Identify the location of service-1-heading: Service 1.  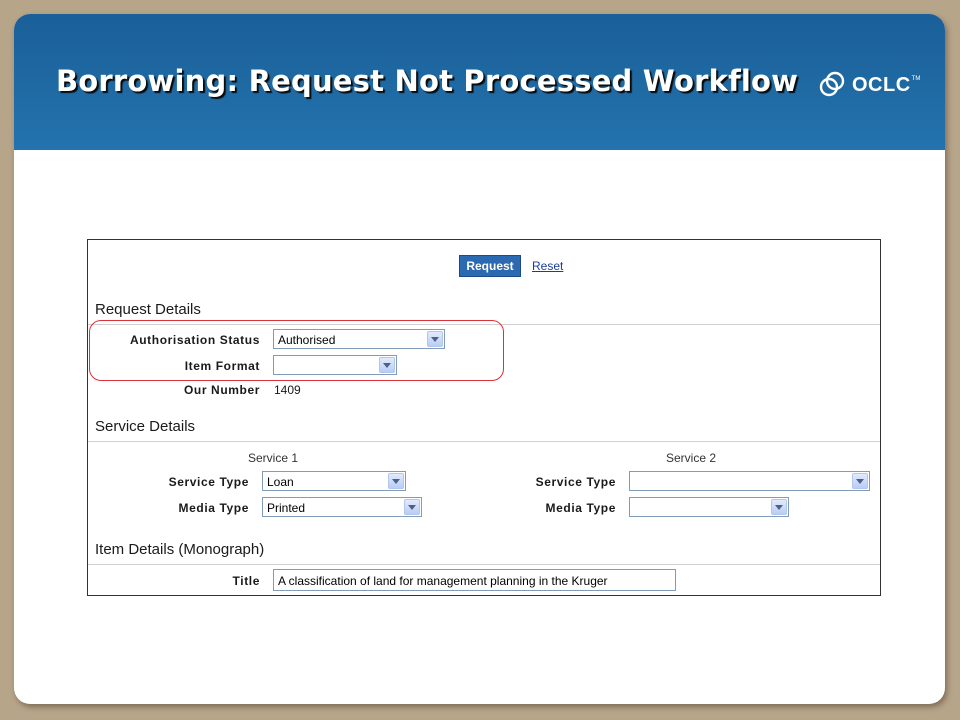
(273, 458).